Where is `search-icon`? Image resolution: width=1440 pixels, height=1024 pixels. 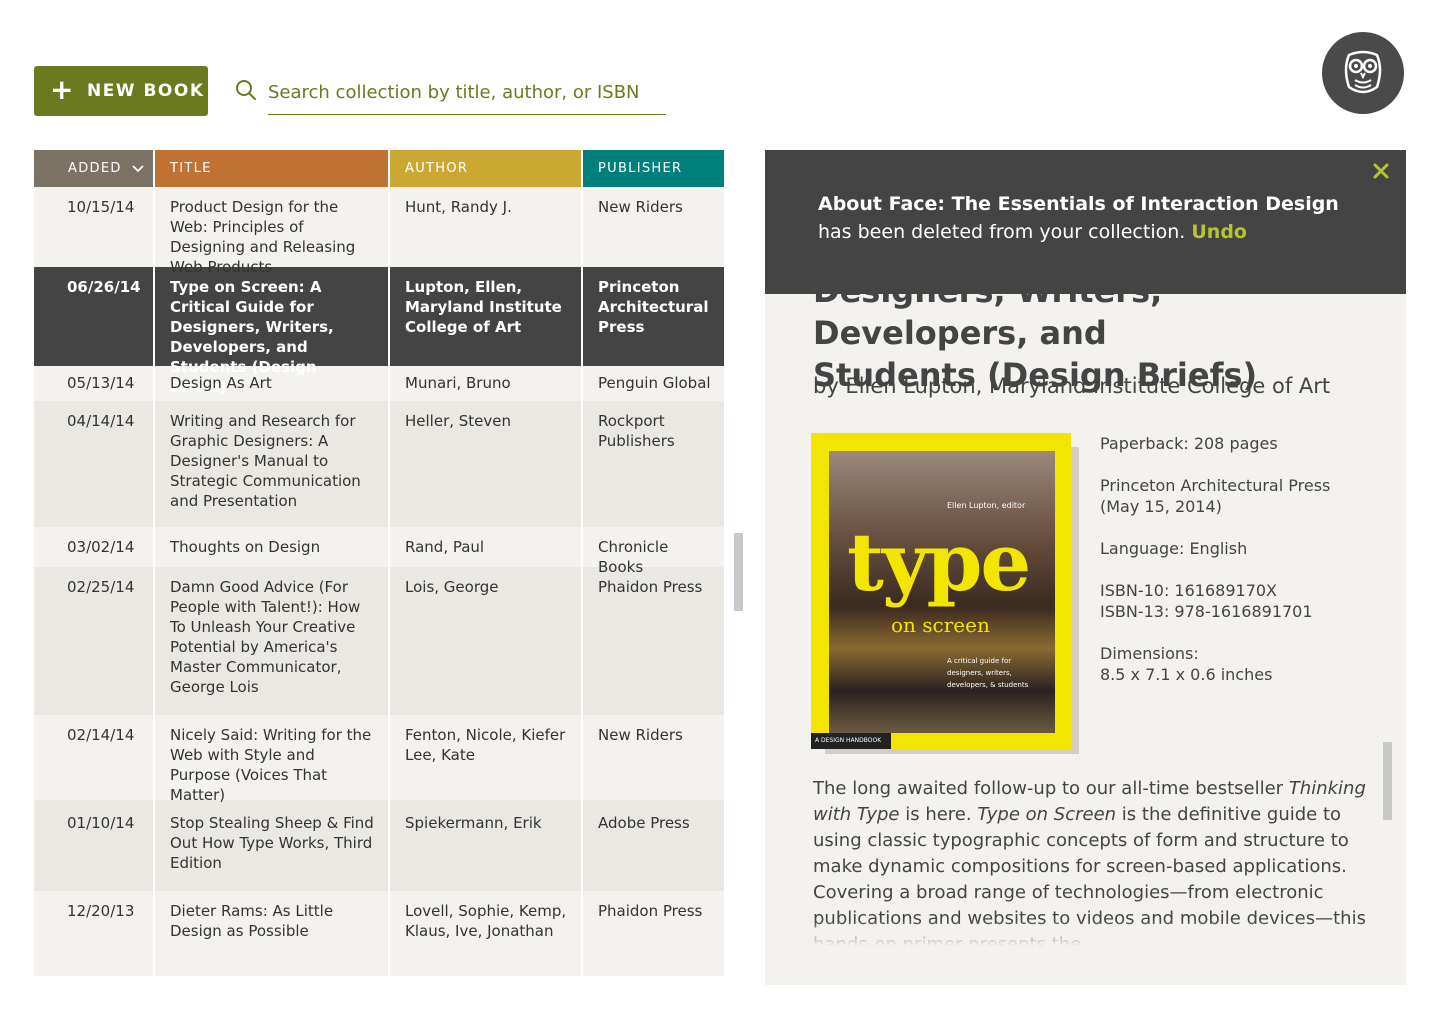
search-icon is located at coordinates (246, 90).